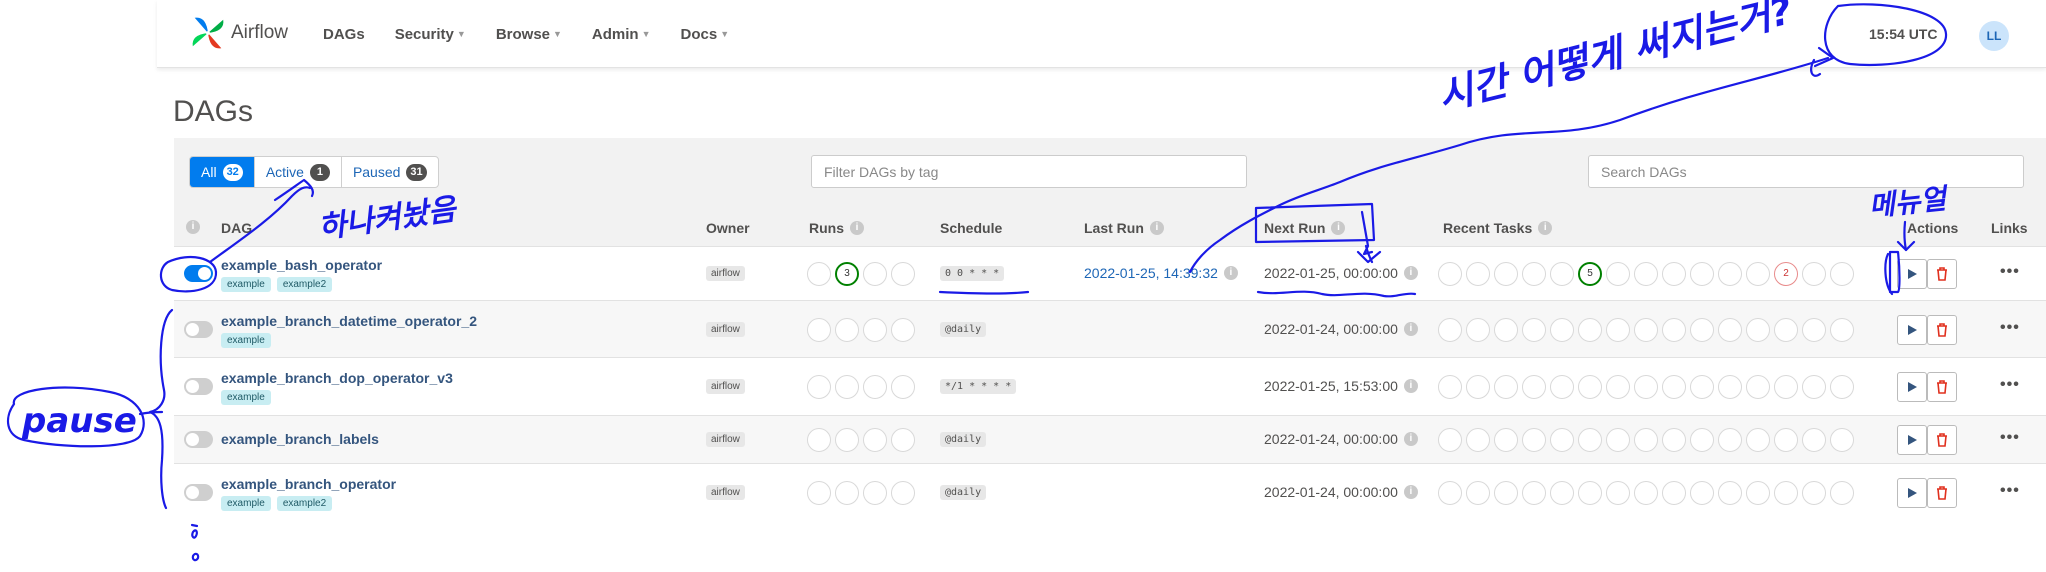  What do you see at coordinates (978, 386) in the screenshot?
I see `schedule-badge: */1 * * * *` at bounding box center [978, 386].